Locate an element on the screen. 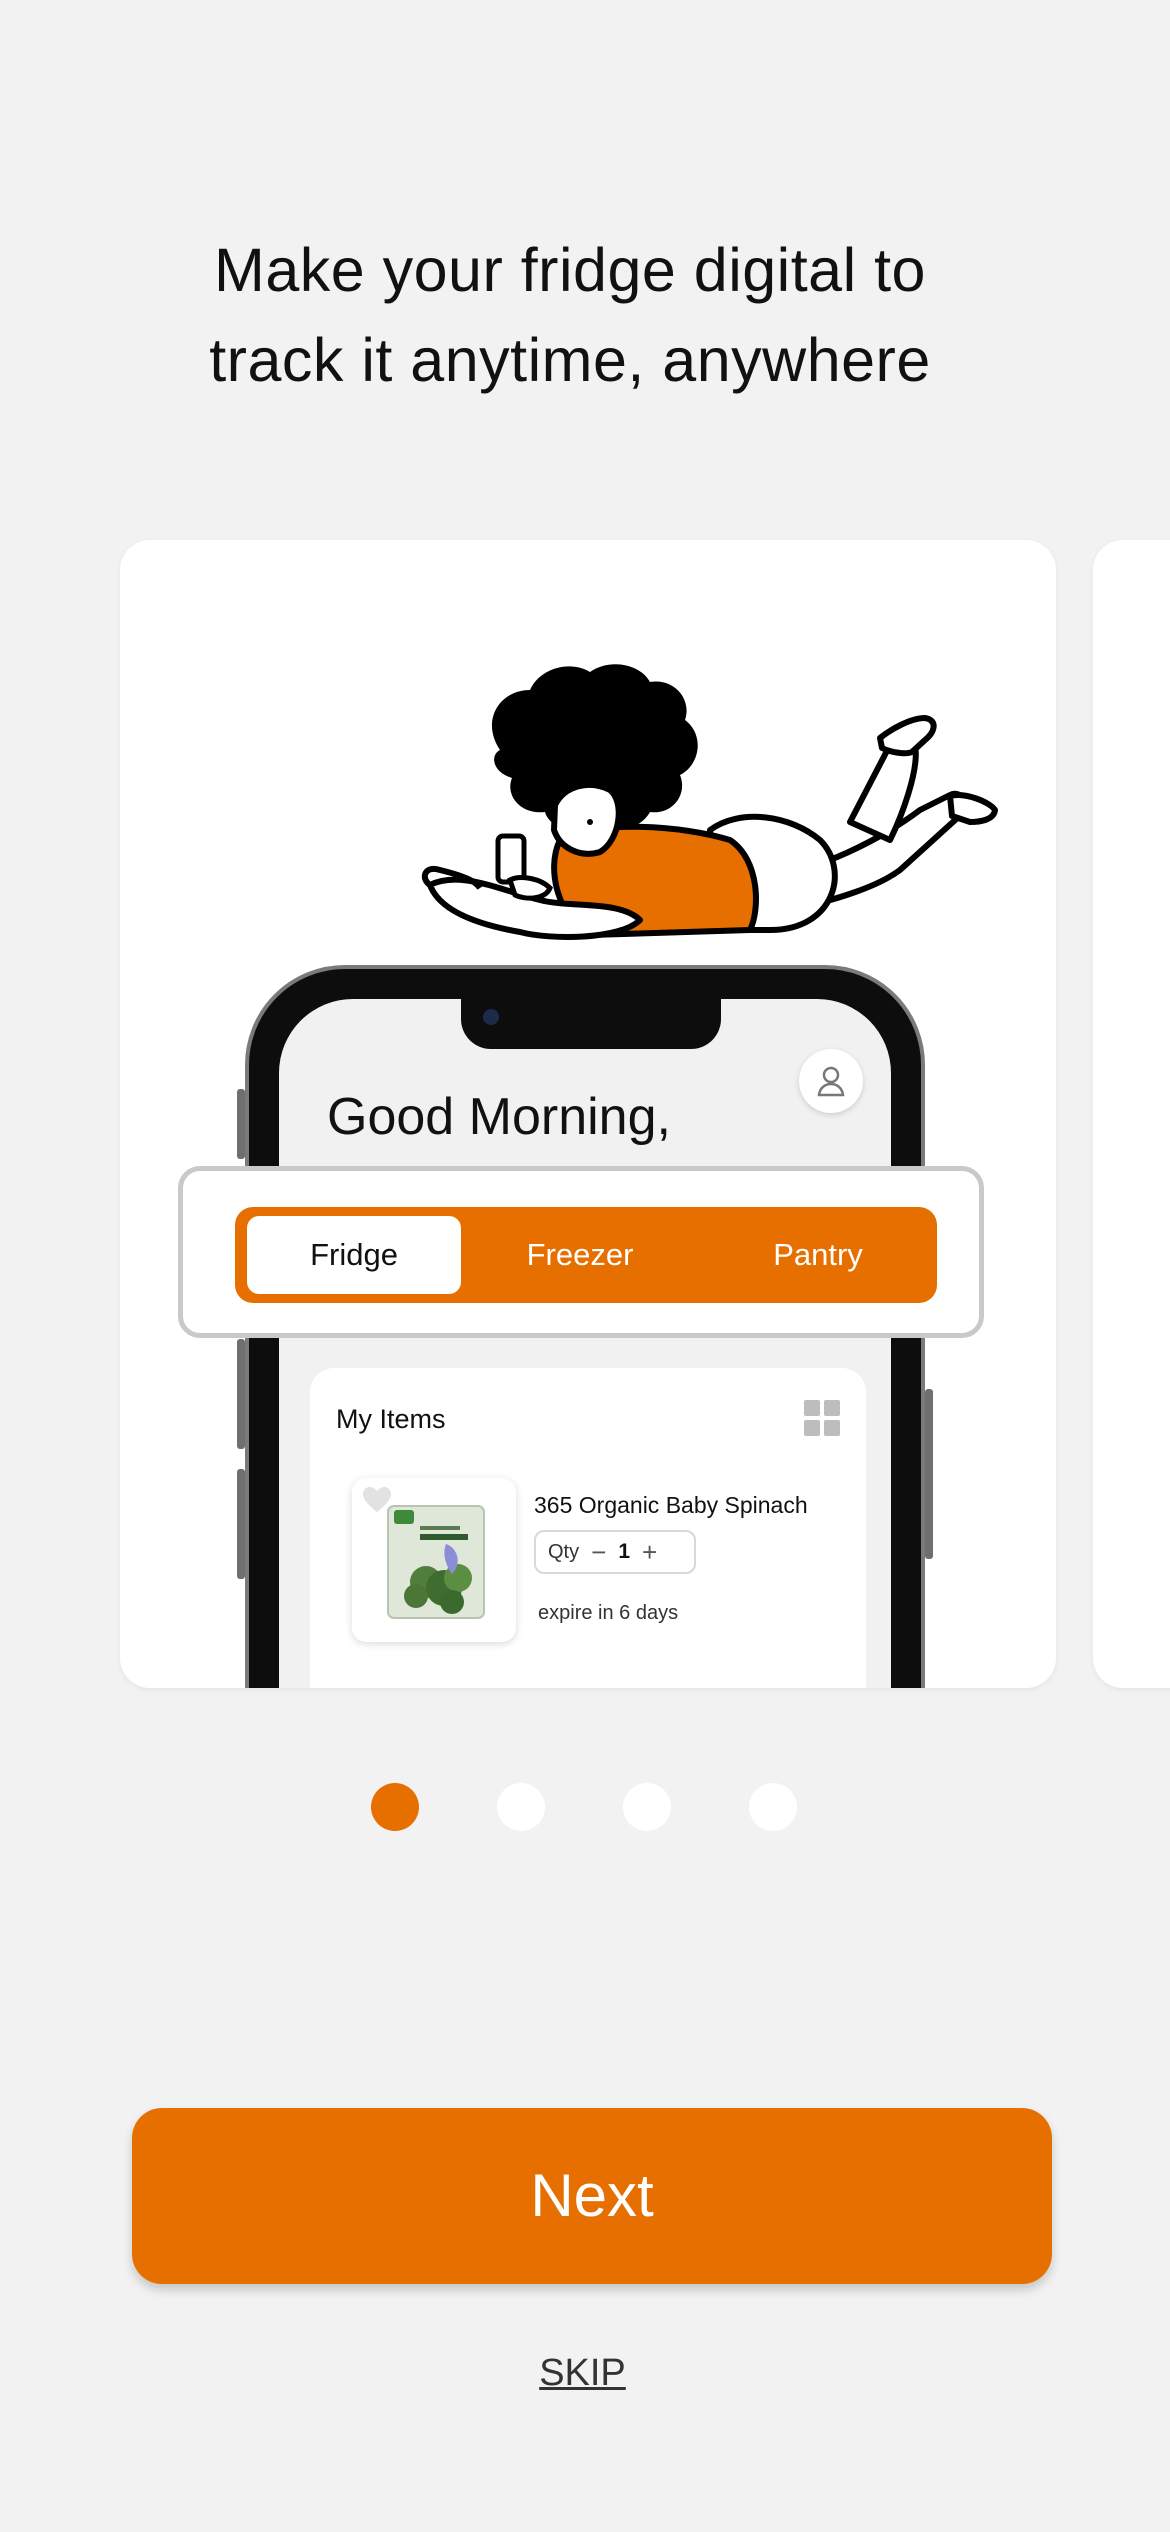 The width and height of the screenshot is (1170, 2532). profile-button is located at coordinates (831, 1081).